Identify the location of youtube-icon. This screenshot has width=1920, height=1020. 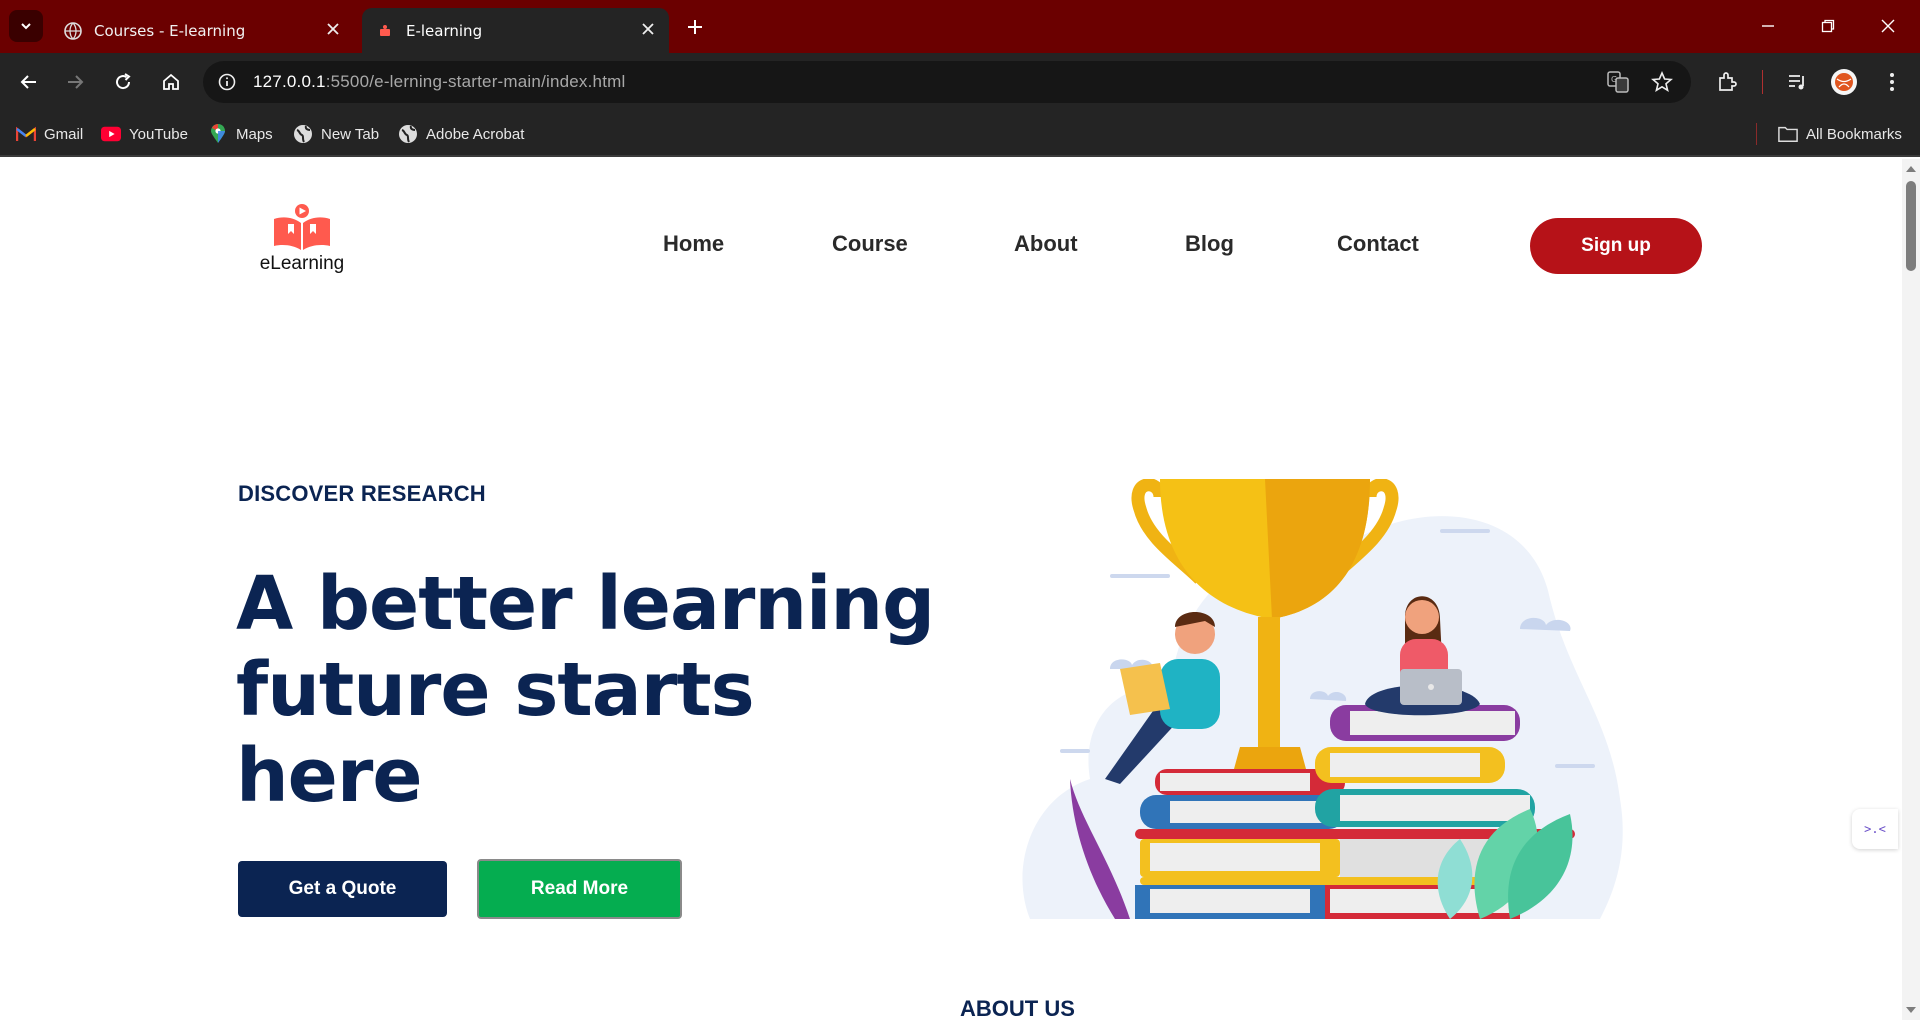
(111, 134).